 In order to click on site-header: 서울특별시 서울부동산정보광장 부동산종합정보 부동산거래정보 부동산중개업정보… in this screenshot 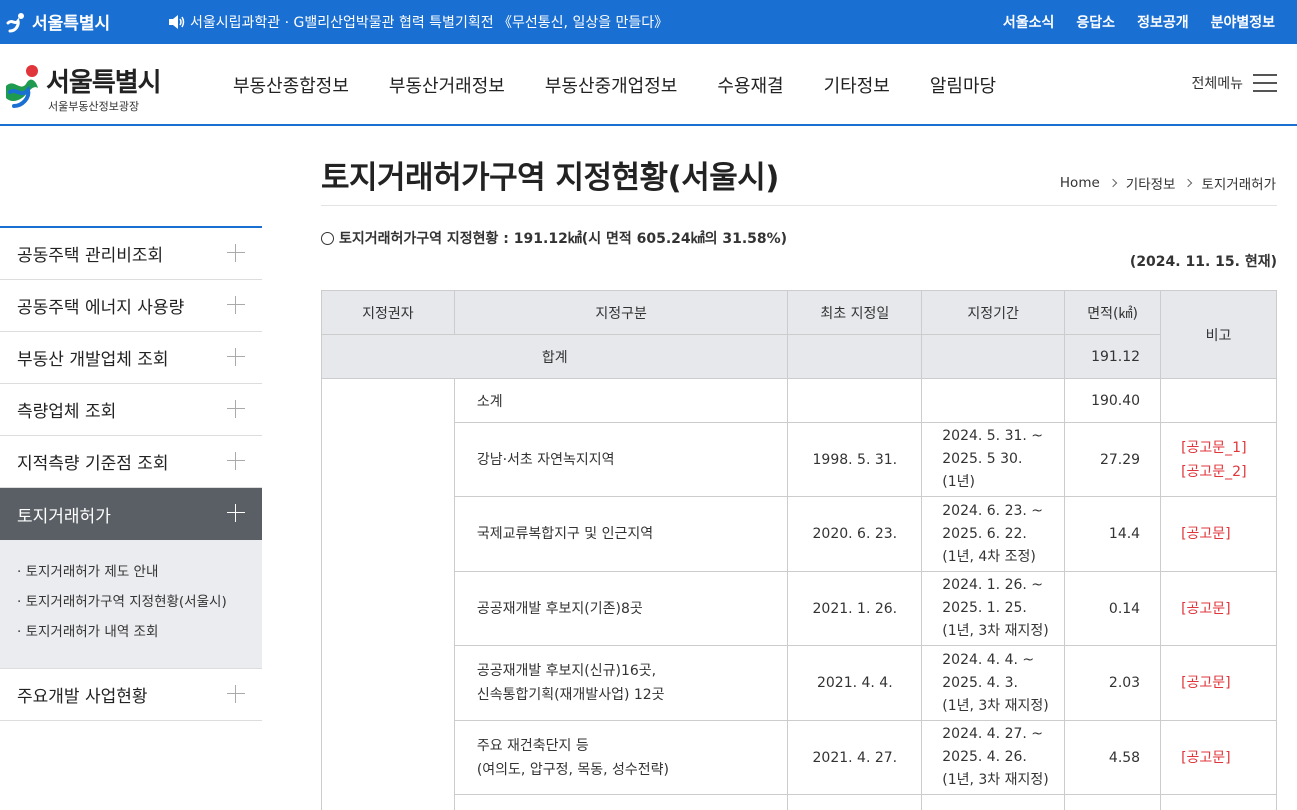, I will do `click(648, 85)`.